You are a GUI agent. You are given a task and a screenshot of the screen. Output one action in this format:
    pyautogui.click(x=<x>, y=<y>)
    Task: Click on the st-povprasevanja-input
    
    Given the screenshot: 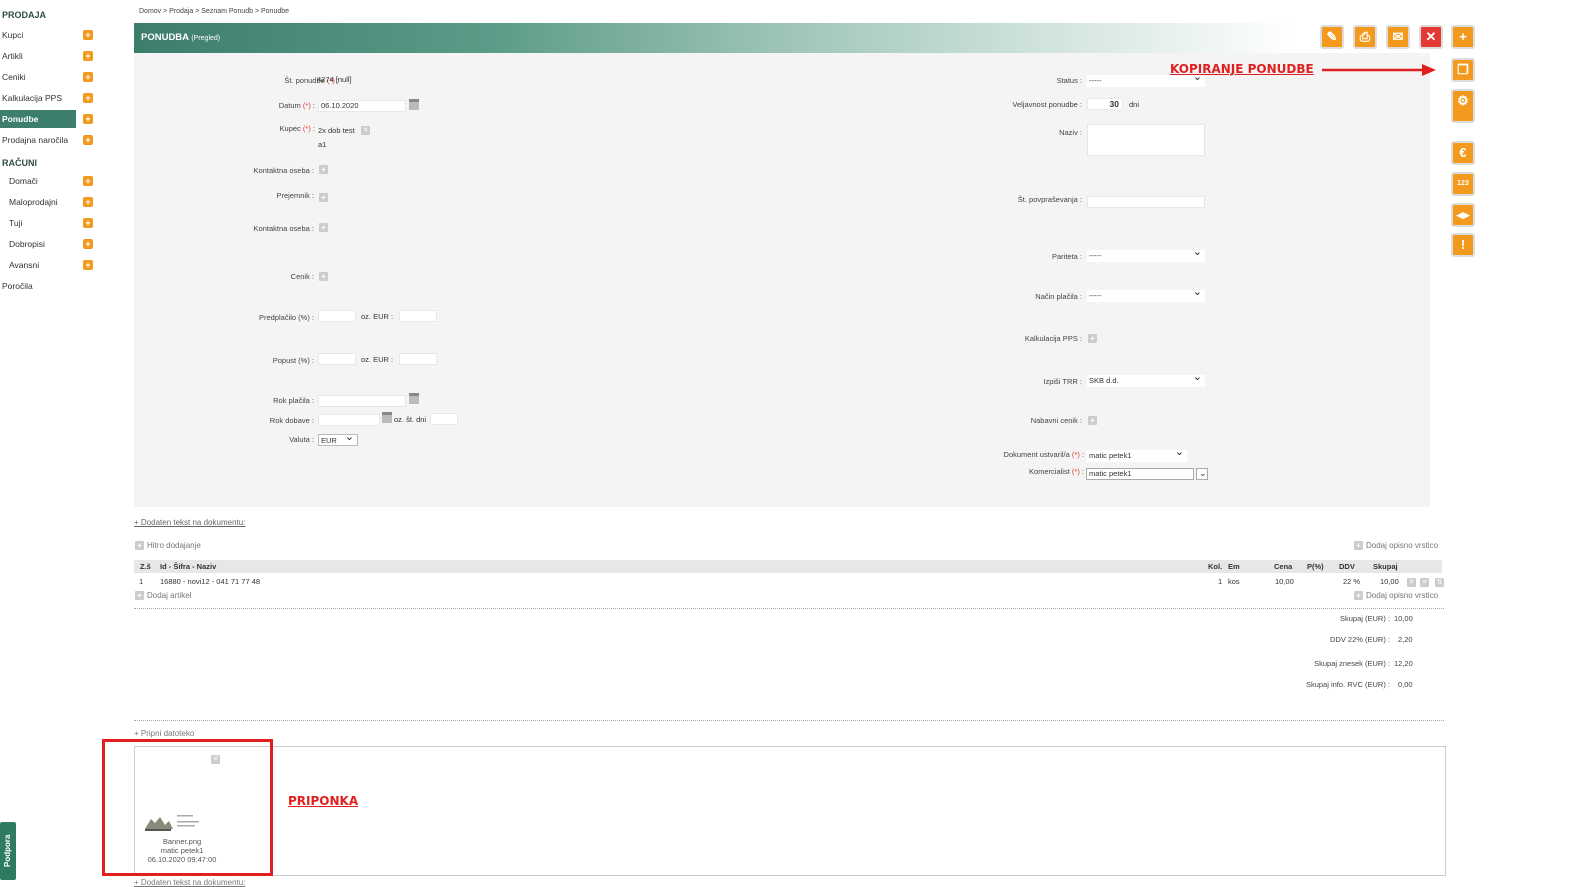 What is the action you would take?
    pyautogui.click(x=1146, y=202)
    